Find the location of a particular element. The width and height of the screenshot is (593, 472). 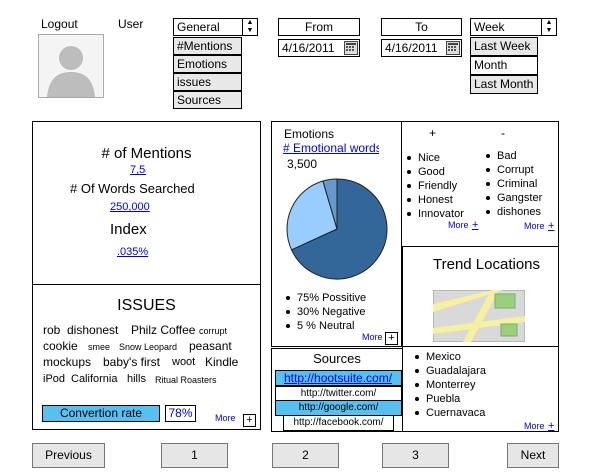

negative-expand-button: + is located at coordinates (551, 226).